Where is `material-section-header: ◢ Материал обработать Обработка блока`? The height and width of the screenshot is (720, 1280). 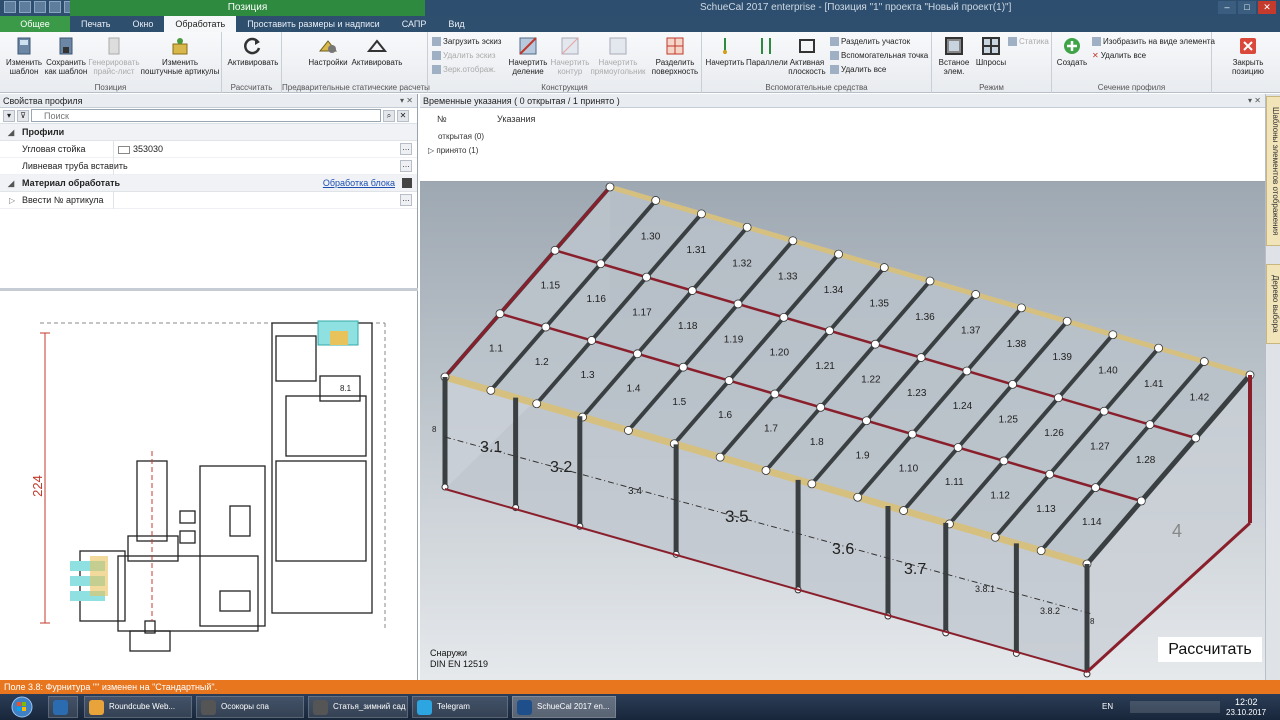
material-section-header: ◢ Материал обработать Обработка блока is located at coordinates (208, 183).